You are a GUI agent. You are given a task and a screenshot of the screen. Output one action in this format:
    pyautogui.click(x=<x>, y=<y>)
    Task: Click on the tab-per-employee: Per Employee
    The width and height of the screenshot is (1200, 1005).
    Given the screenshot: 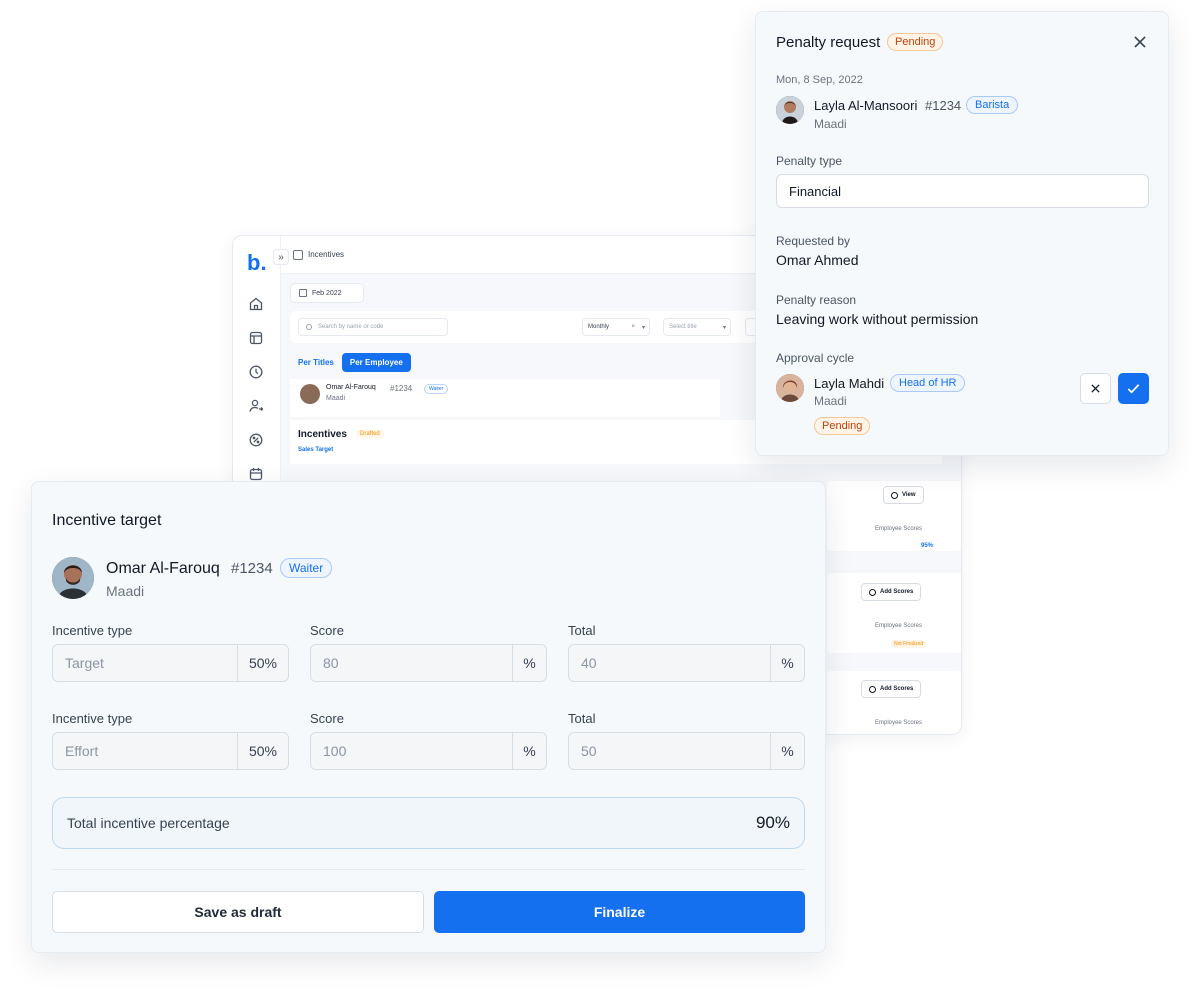 What is the action you would take?
    pyautogui.click(x=376, y=362)
    